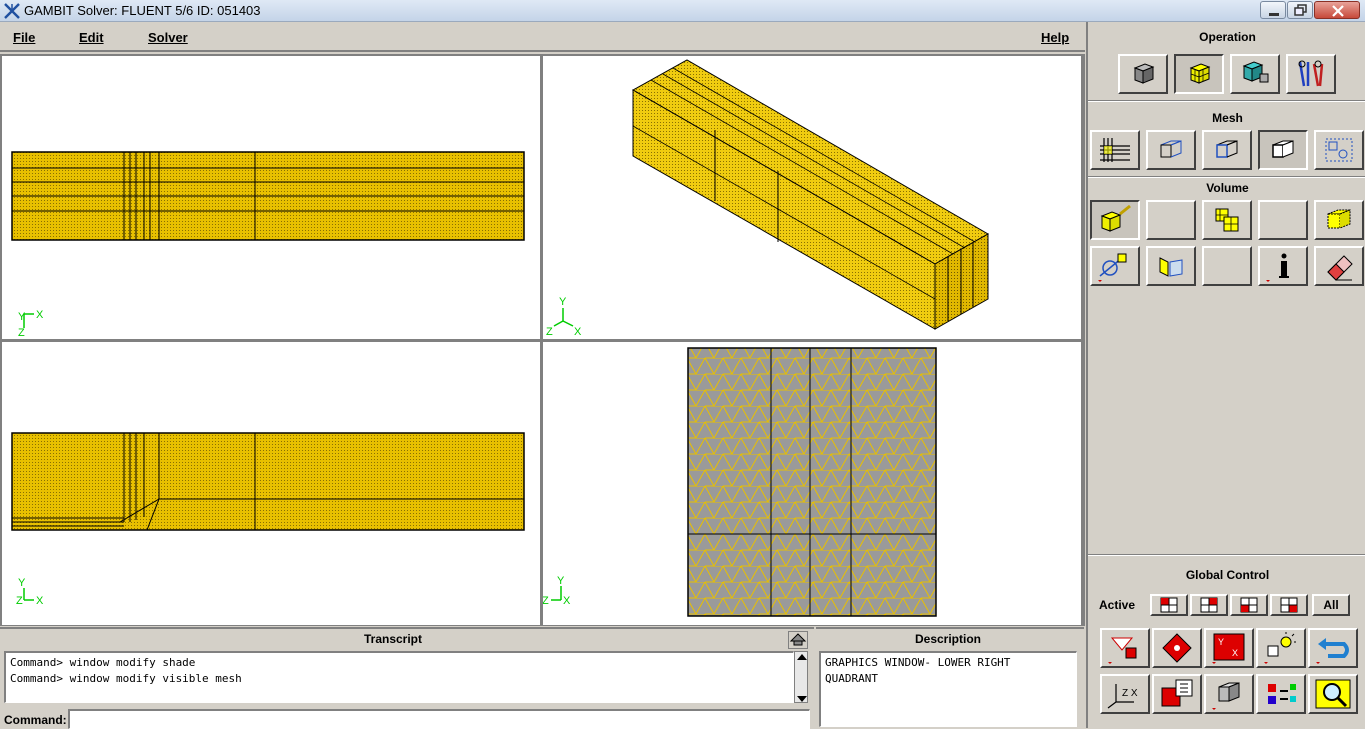 The height and width of the screenshot is (729, 1365). I want to click on front-view-mesh: Y X Z, so click(268, 245).